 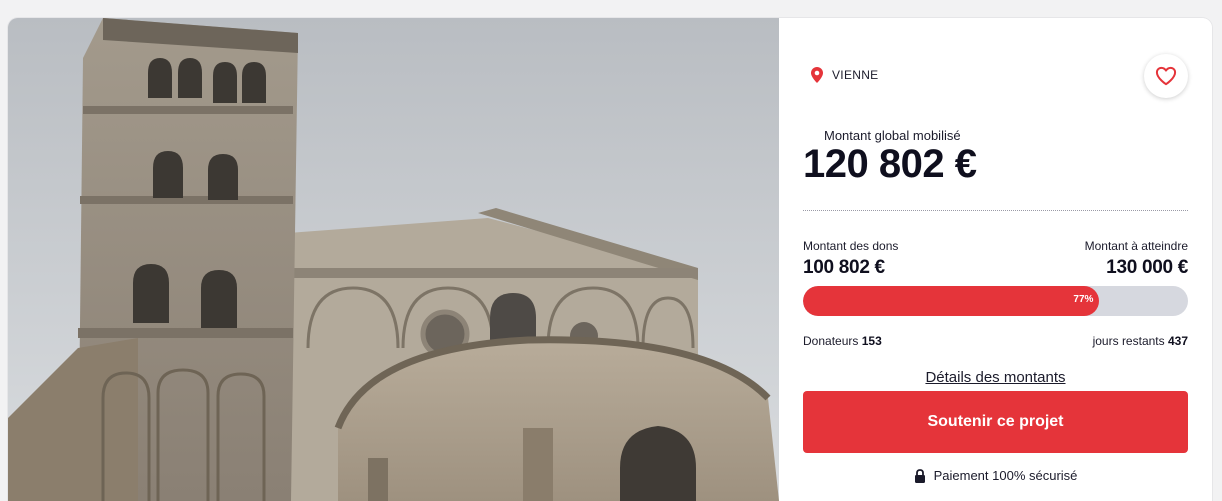 I want to click on donors-count: Donateurs 153, so click(x=842, y=341).